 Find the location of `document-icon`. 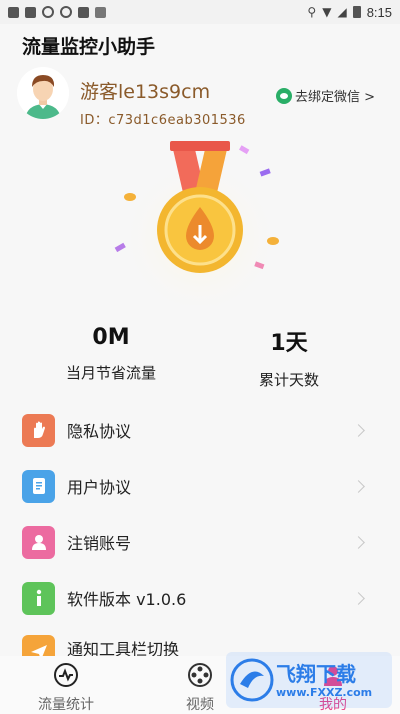

document-icon is located at coordinates (38, 486).